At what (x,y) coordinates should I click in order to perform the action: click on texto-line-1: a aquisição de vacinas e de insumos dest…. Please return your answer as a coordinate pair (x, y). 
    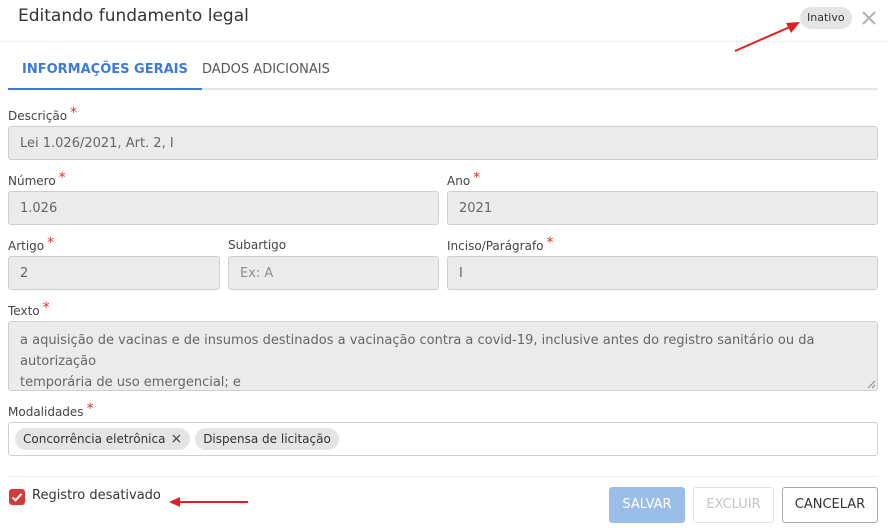
    Looking at the image, I should click on (417, 351).